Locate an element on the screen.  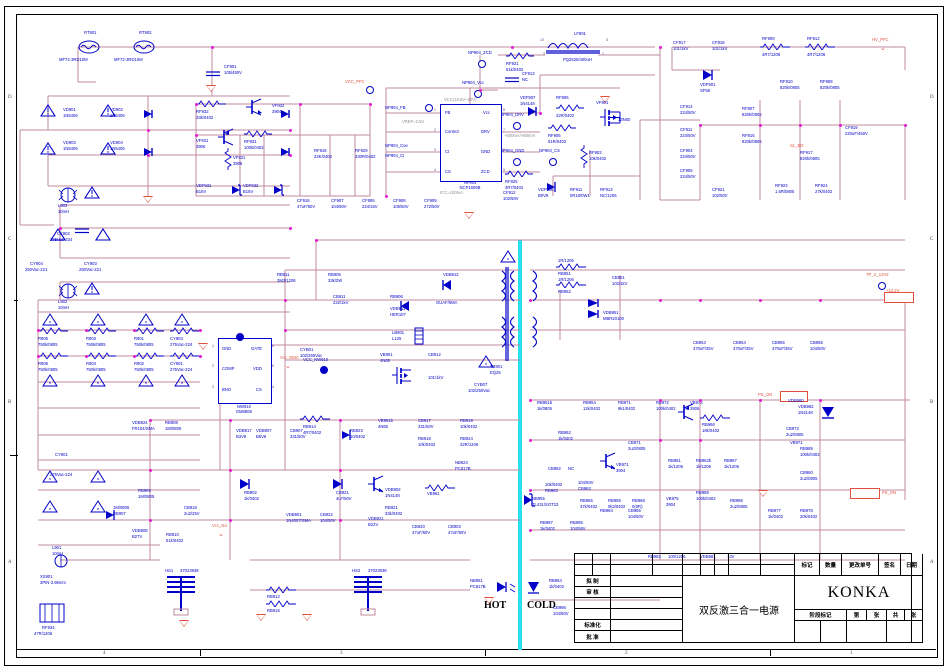
capacitor-cx902 is located at coordinates (82, 232).